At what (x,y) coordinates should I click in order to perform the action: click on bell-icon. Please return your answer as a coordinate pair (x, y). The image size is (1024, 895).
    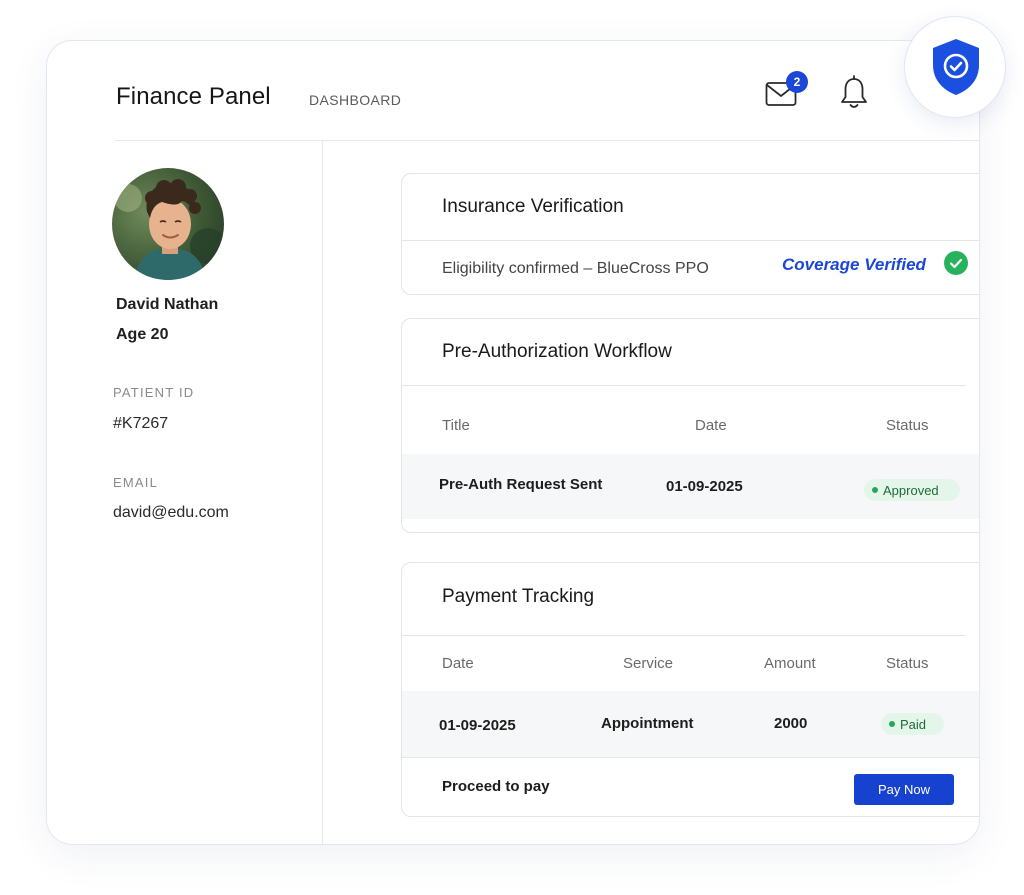
    Looking at the image, I should click on (854, 93).